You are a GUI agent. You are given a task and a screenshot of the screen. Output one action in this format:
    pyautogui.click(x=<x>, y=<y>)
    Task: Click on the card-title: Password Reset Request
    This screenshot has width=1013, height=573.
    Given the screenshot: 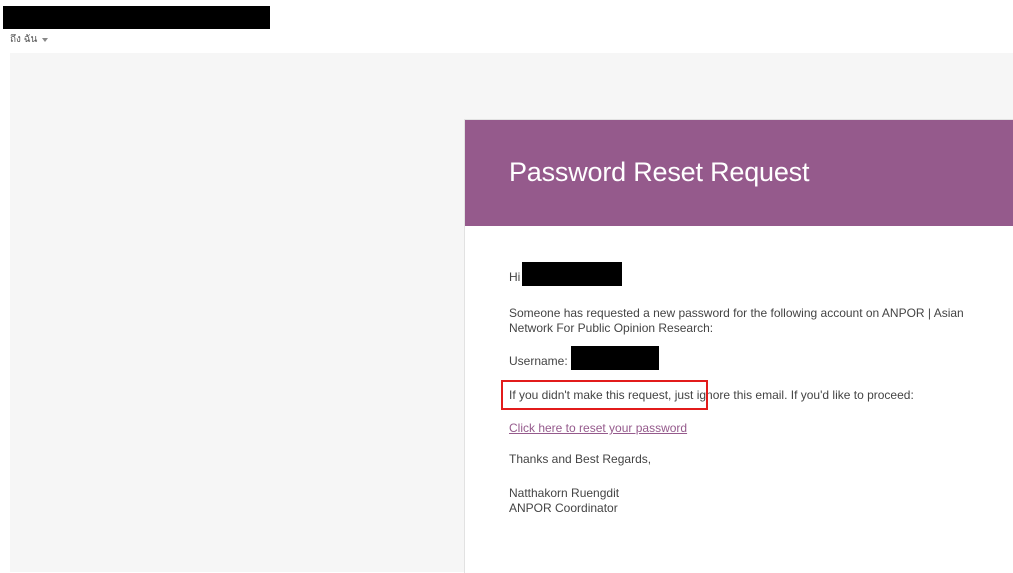 What is the action you would take?
    pyautogui.click(x=659, y=172)
    